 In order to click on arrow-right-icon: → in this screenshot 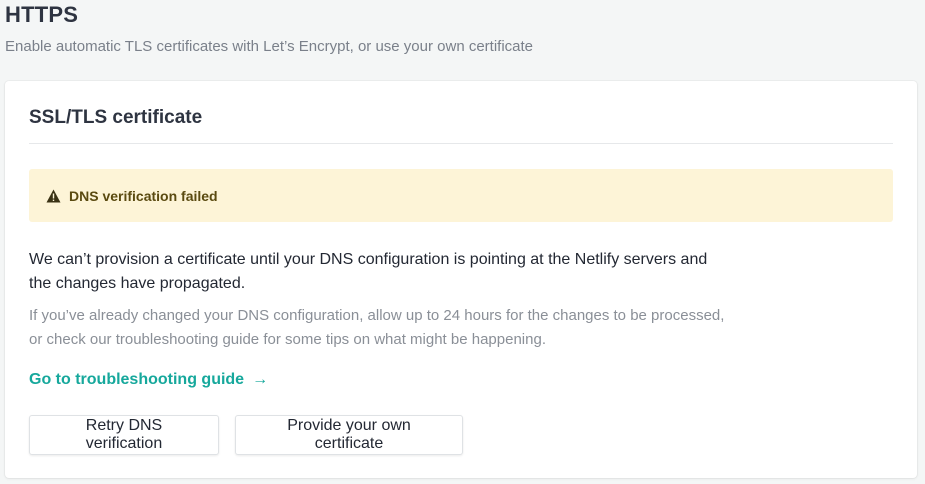, I will do `click(260, 379)`.